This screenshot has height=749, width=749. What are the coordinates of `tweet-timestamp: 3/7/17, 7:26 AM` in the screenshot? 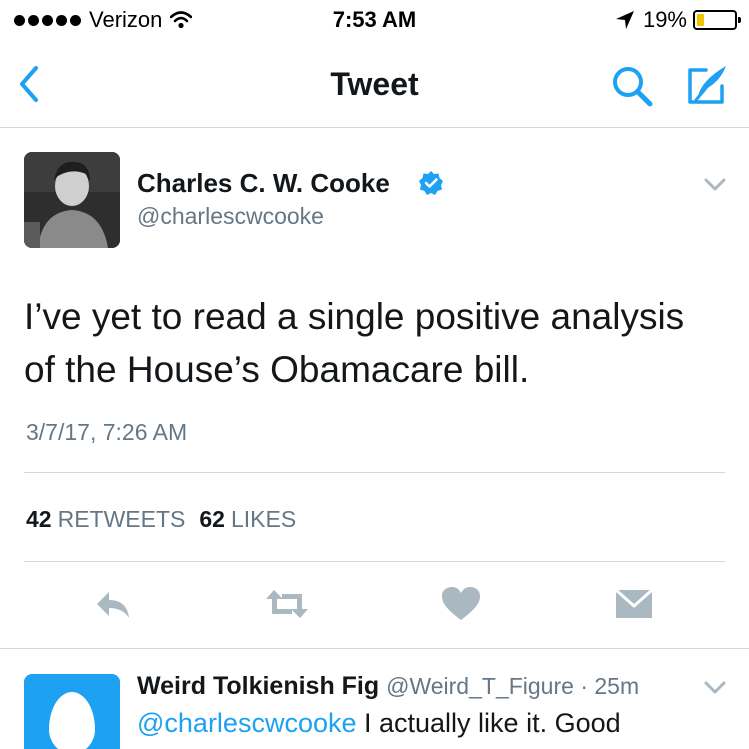 It's located at (107, 432).